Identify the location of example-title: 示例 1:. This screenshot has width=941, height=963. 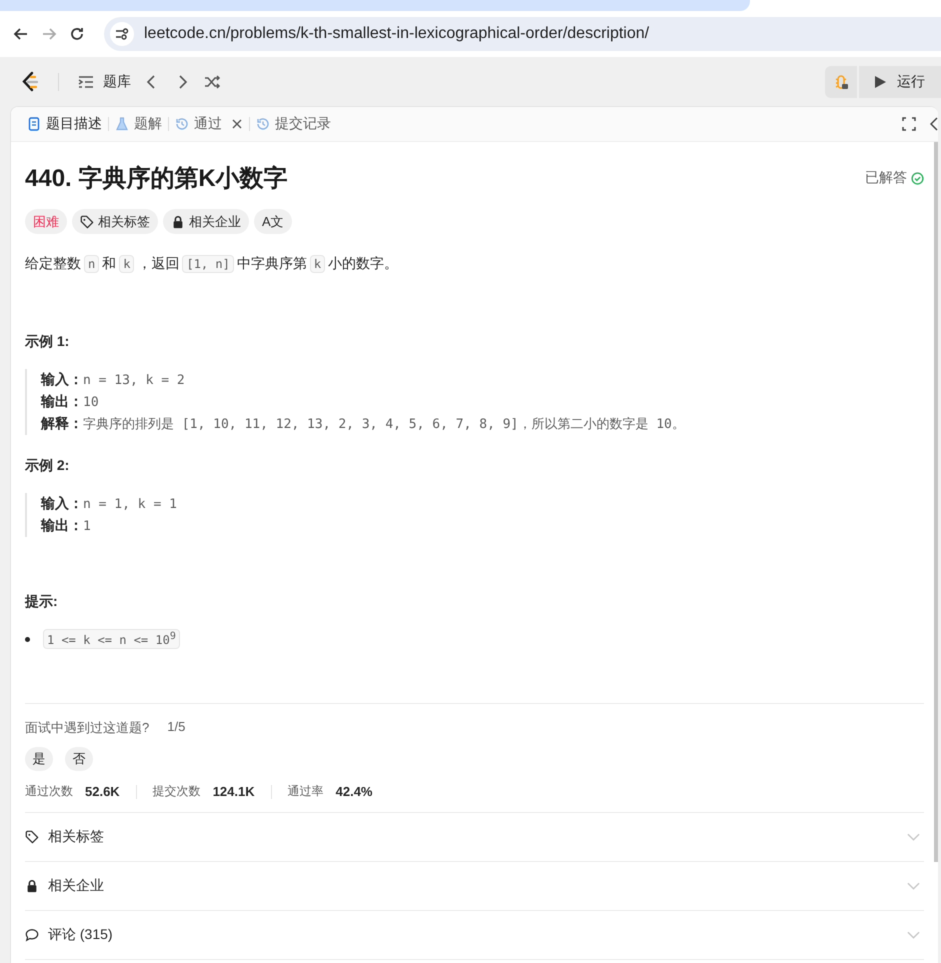
(47, 342).